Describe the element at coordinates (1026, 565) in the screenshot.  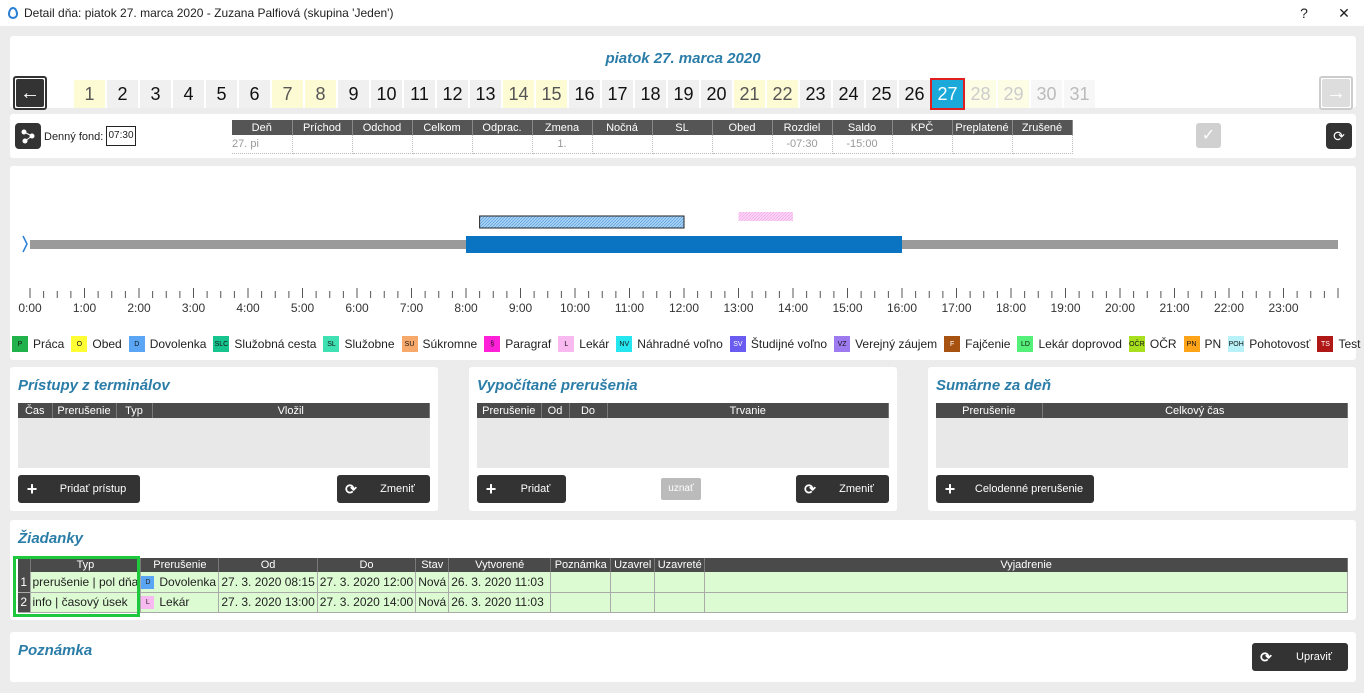
I see `col-vyjadrenie: Vyjadrenie` at that location.